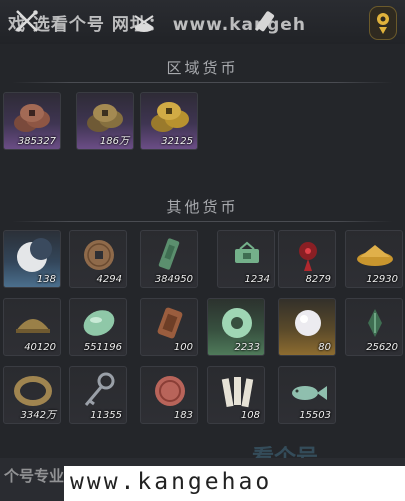 This screenshot has width=405, height=501. Describe the element at coordinates (170, 117) in the screenshot. I see `gold-coins-icon` at that location.